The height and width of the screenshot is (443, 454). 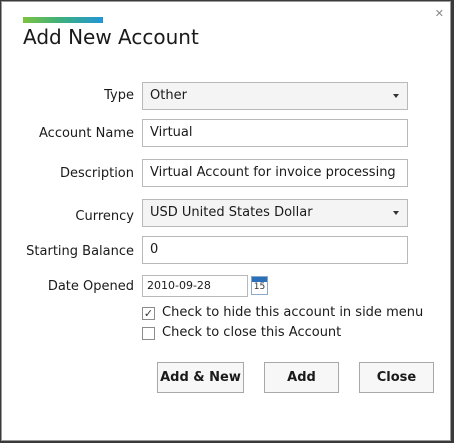 I want to click on date-opened-label: Date Opened, so click(x=90, y=286).